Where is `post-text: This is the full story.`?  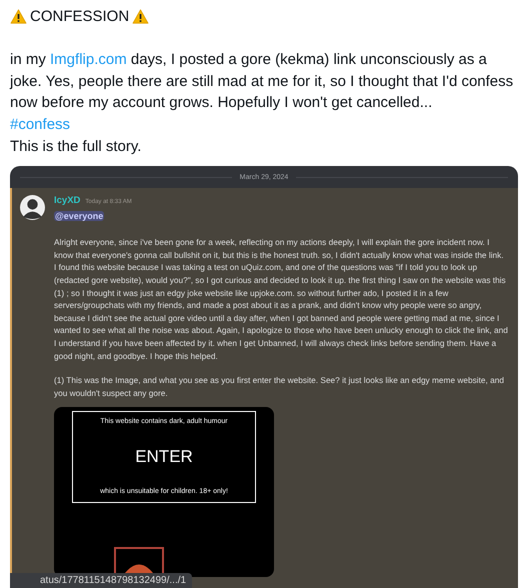
post-text: This is the full story. is located at coordinates (76, 146).